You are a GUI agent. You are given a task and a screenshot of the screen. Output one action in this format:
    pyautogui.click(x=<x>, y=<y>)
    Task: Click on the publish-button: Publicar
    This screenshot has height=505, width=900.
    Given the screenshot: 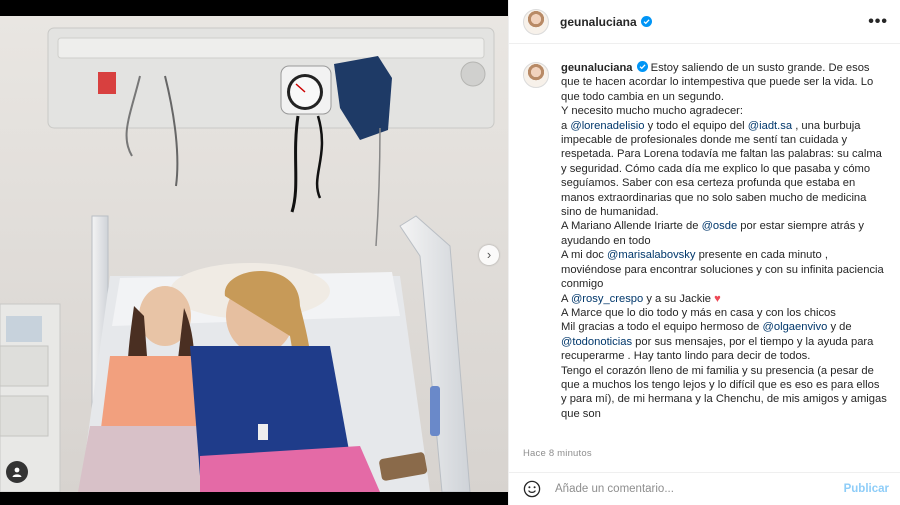 What is the action you would take?
    pyautogui.click(x=866, y=489)
    